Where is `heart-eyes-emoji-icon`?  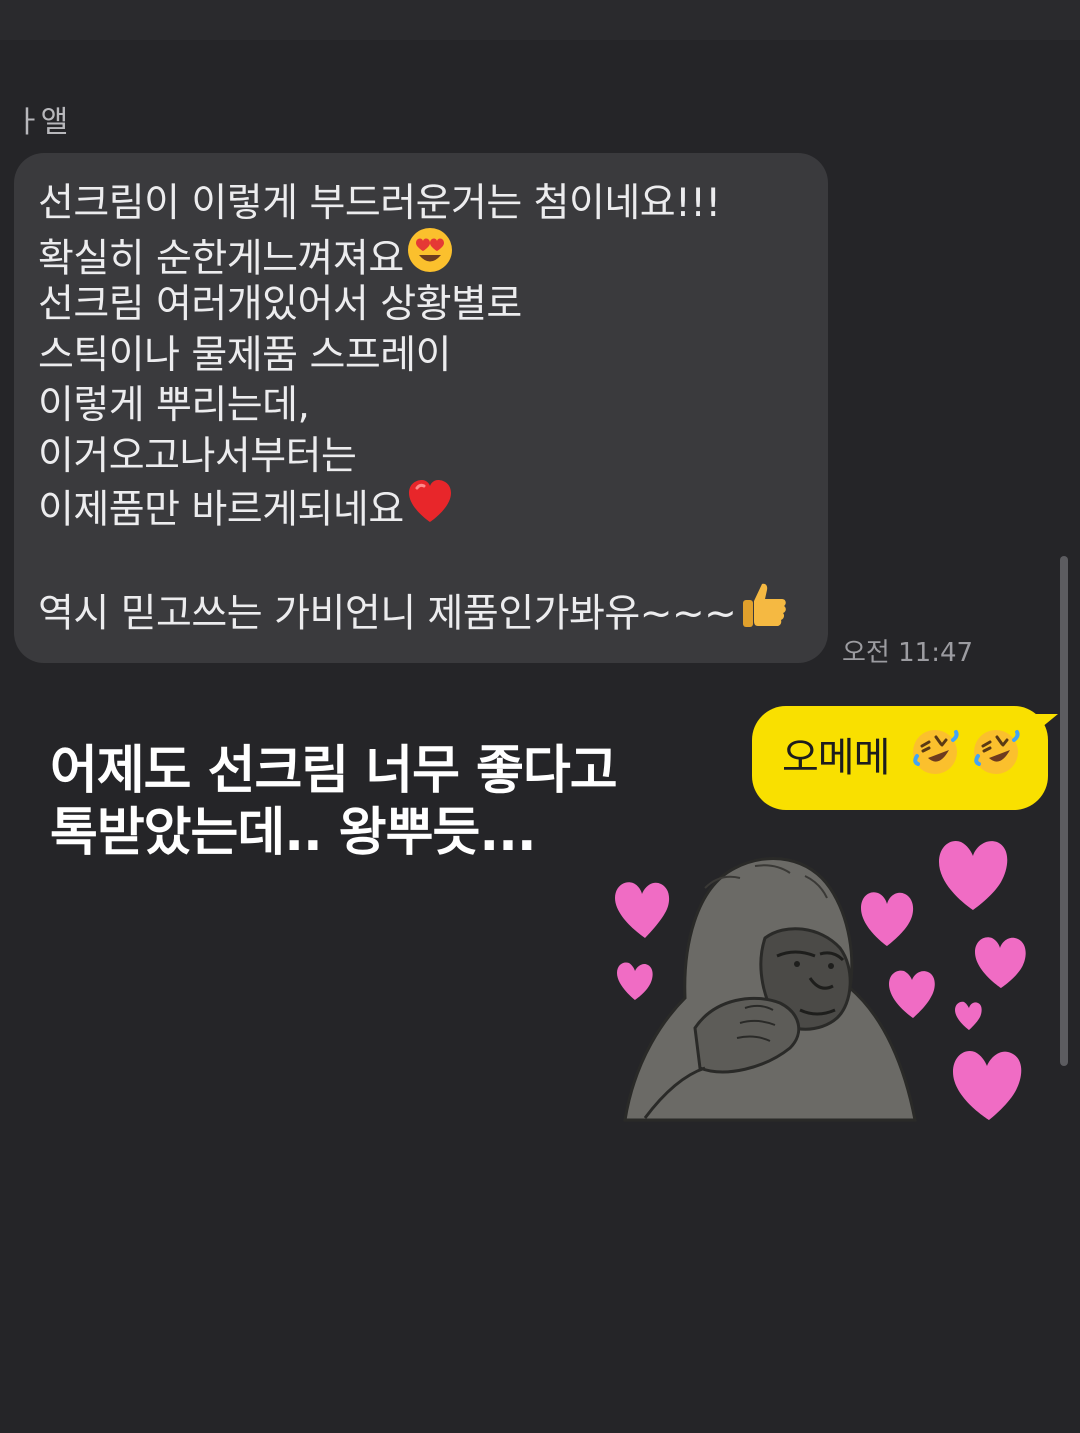 heart-eyes-emoji-icon is located at coordinates (430, 257).